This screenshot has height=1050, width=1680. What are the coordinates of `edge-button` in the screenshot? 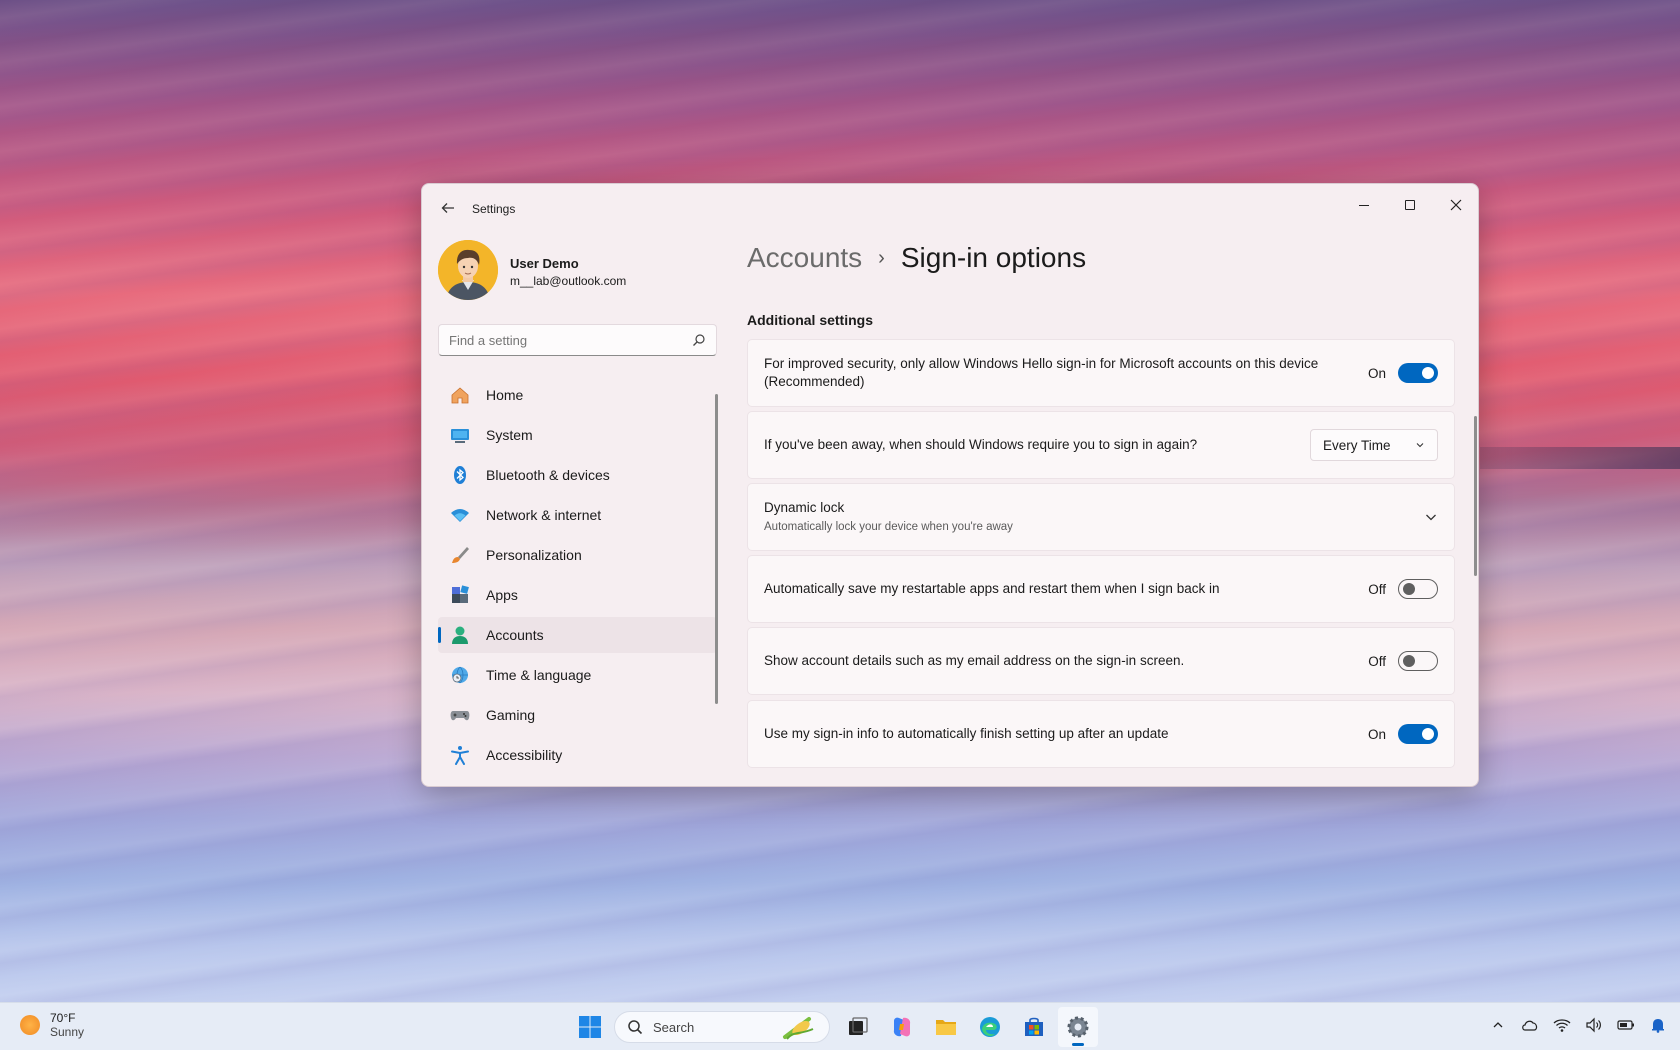 It's located at (990, 1027).